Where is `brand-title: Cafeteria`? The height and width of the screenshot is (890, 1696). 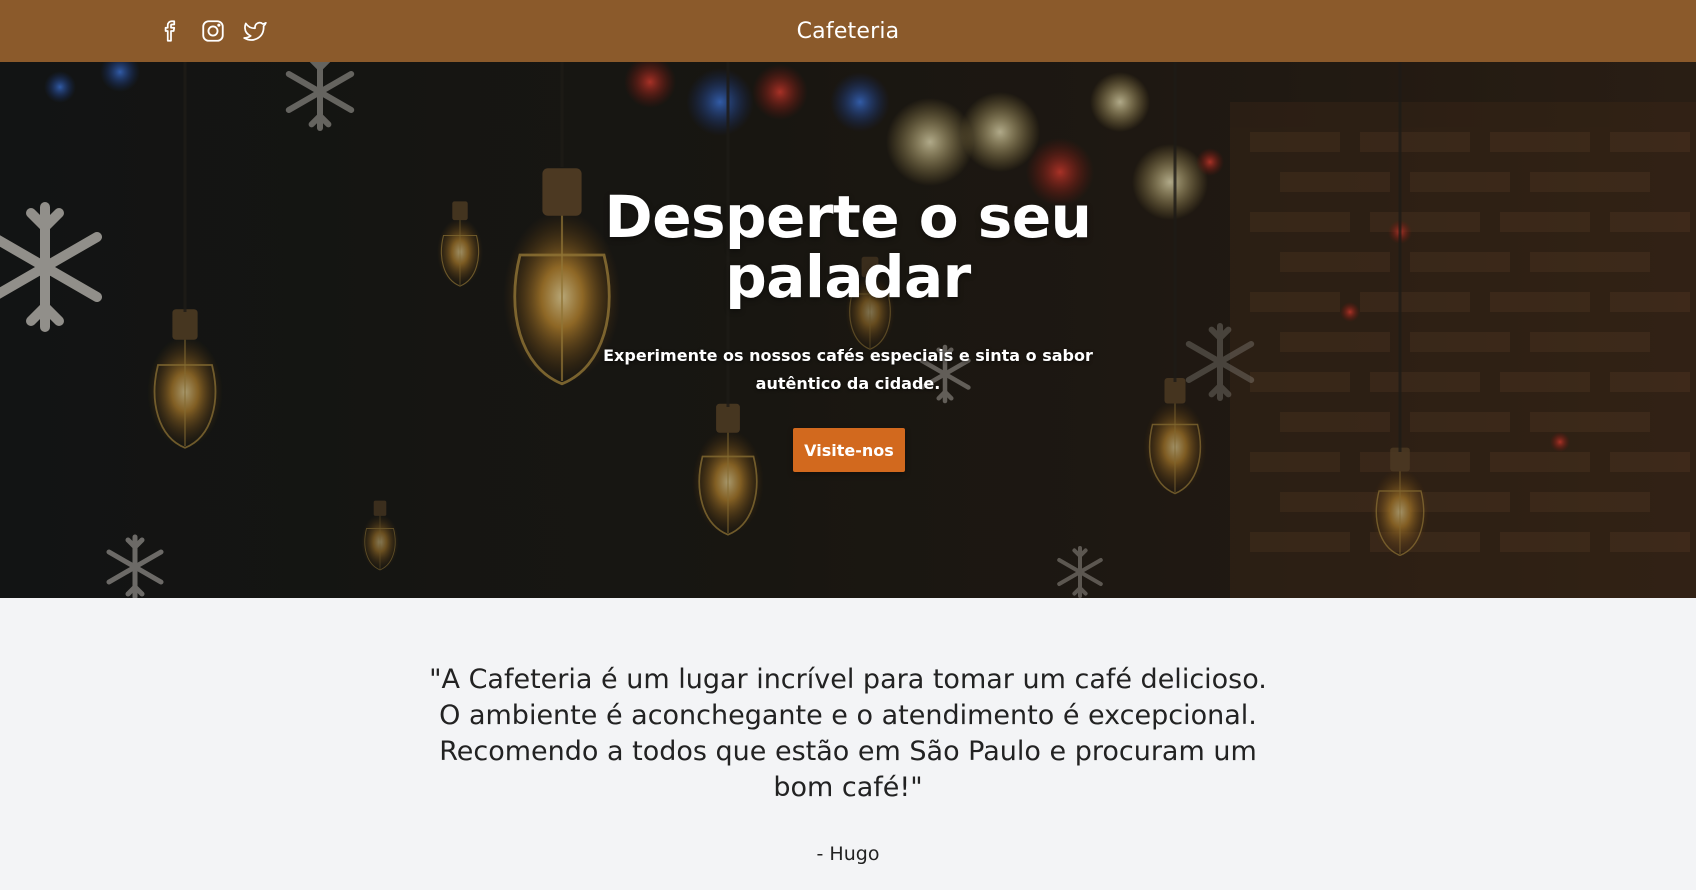 brand-title: Cafeteria is located at coordinates (848, 31).